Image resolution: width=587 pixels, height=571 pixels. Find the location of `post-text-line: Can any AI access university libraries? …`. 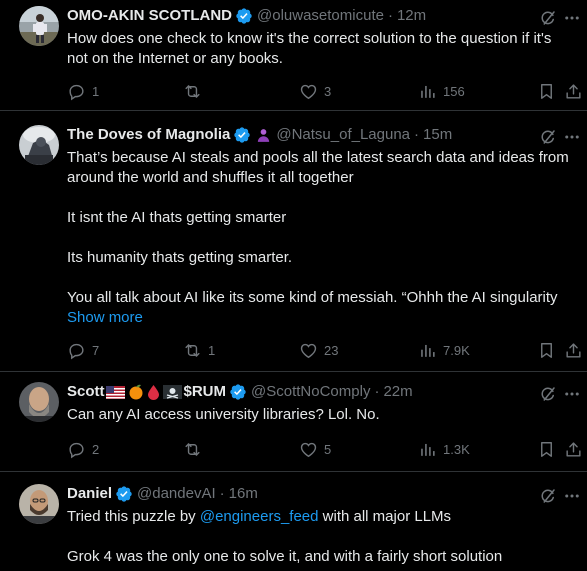

post-text-line: Can any AI access university libraries? … is located at coordinates (223, 414).